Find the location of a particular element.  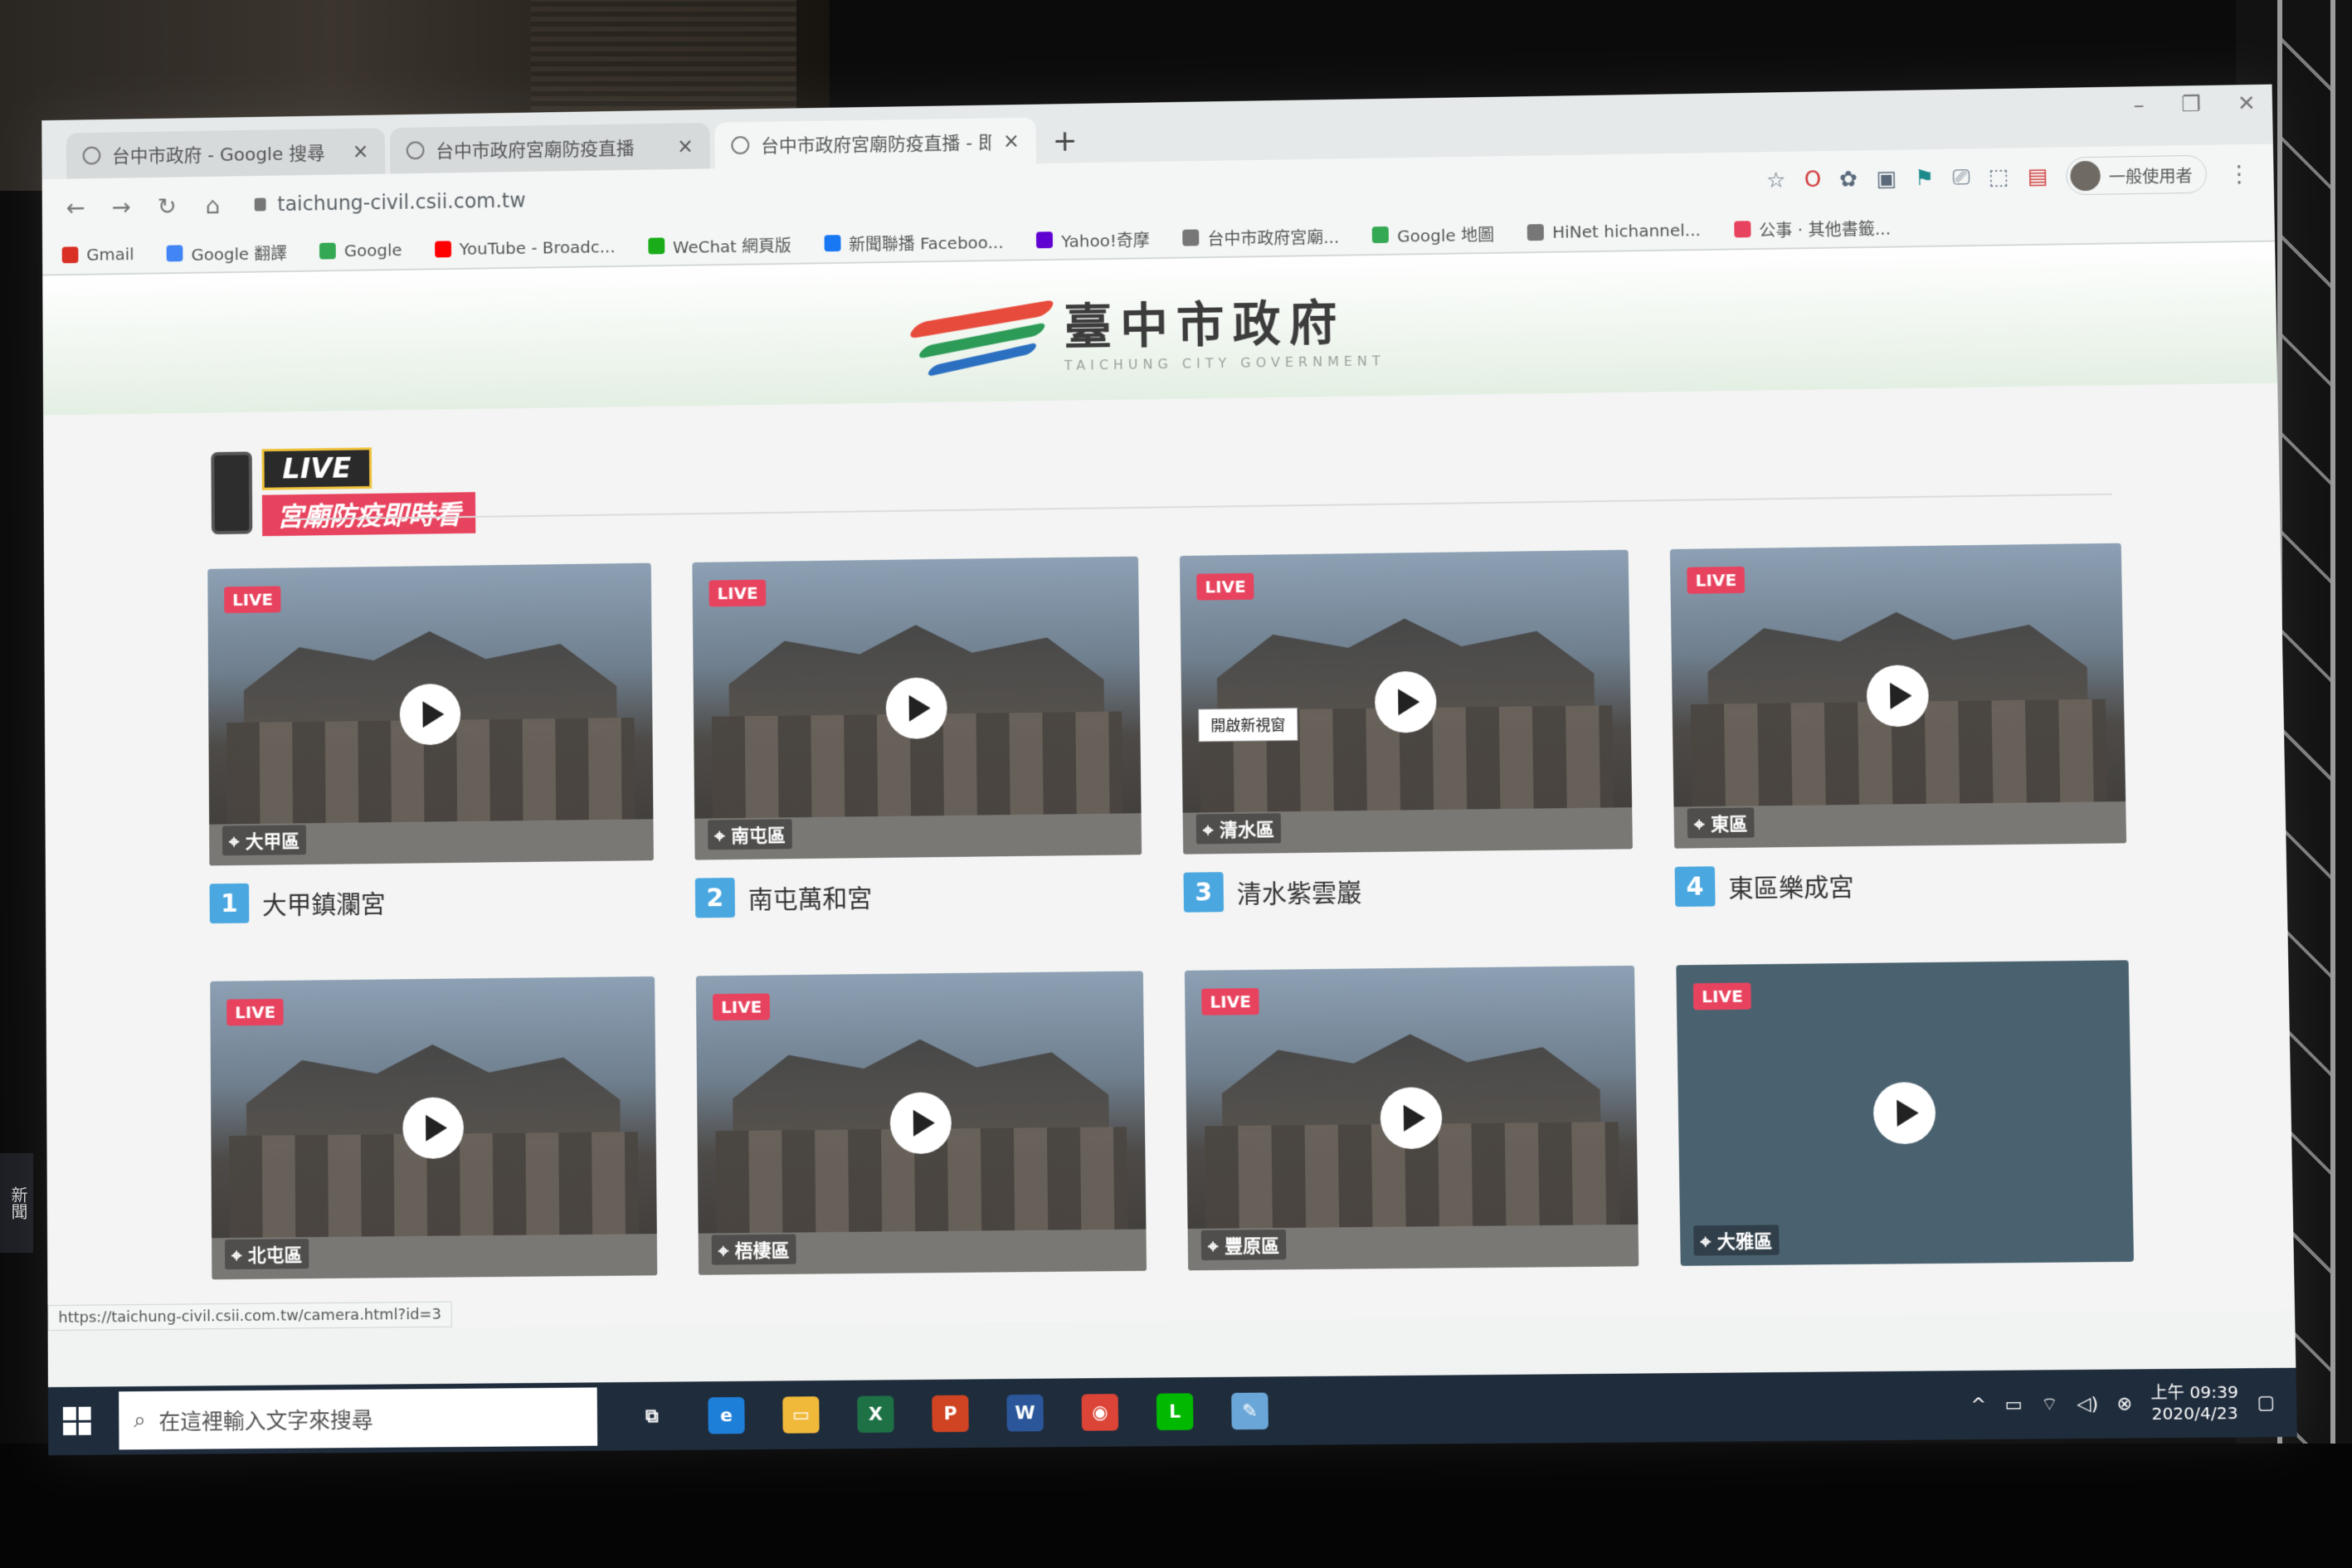

bookmark-star-icon: ☆ is located at coordinates (1776, 180).